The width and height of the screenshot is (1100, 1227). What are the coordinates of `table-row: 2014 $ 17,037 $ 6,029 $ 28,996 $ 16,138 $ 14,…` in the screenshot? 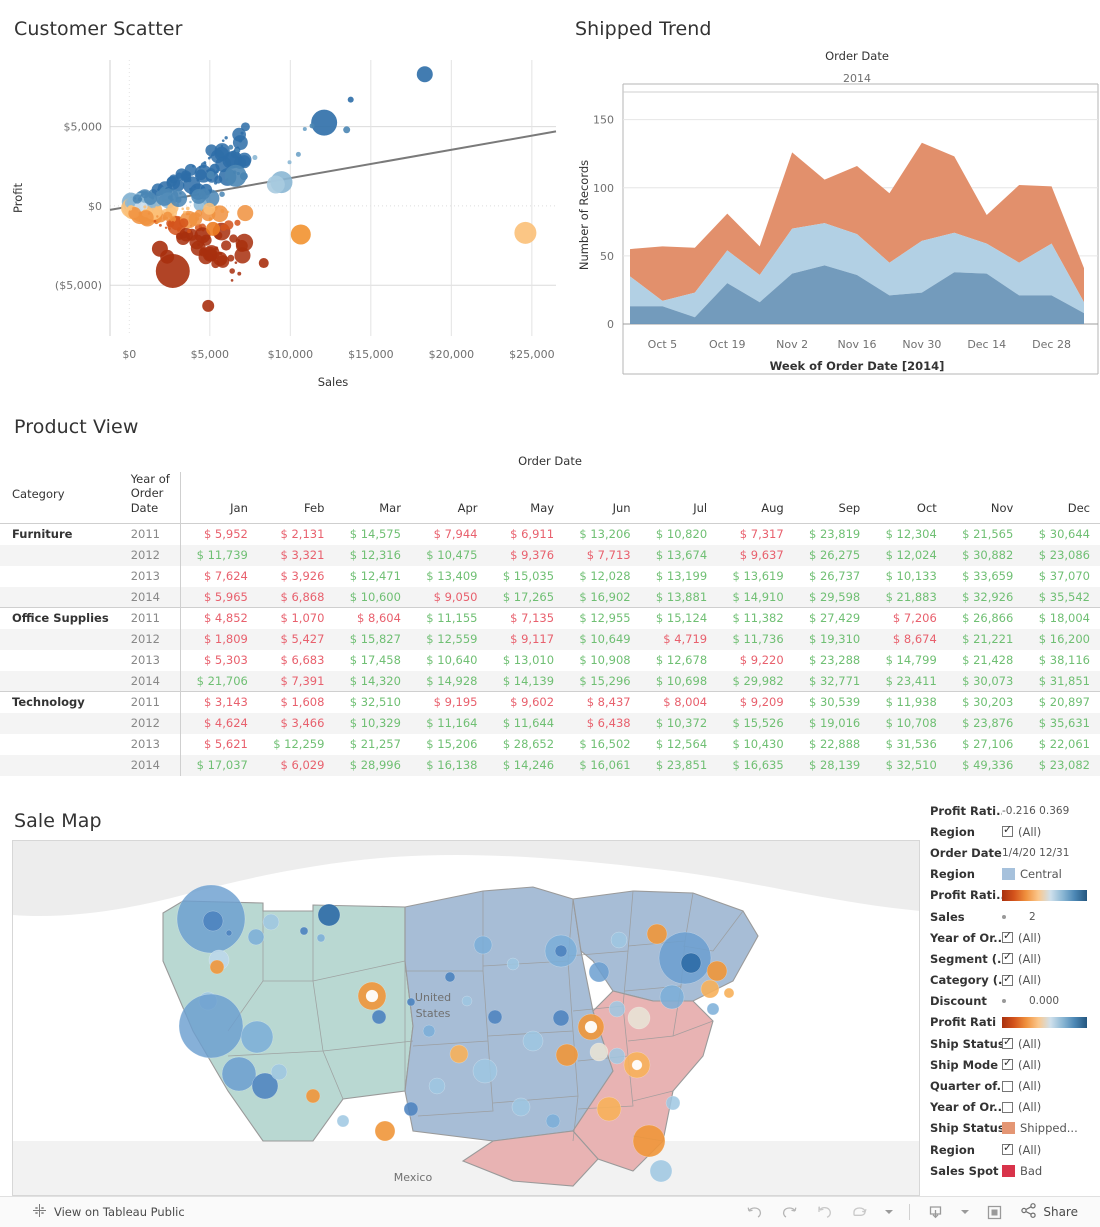 It's located at (550, 765).